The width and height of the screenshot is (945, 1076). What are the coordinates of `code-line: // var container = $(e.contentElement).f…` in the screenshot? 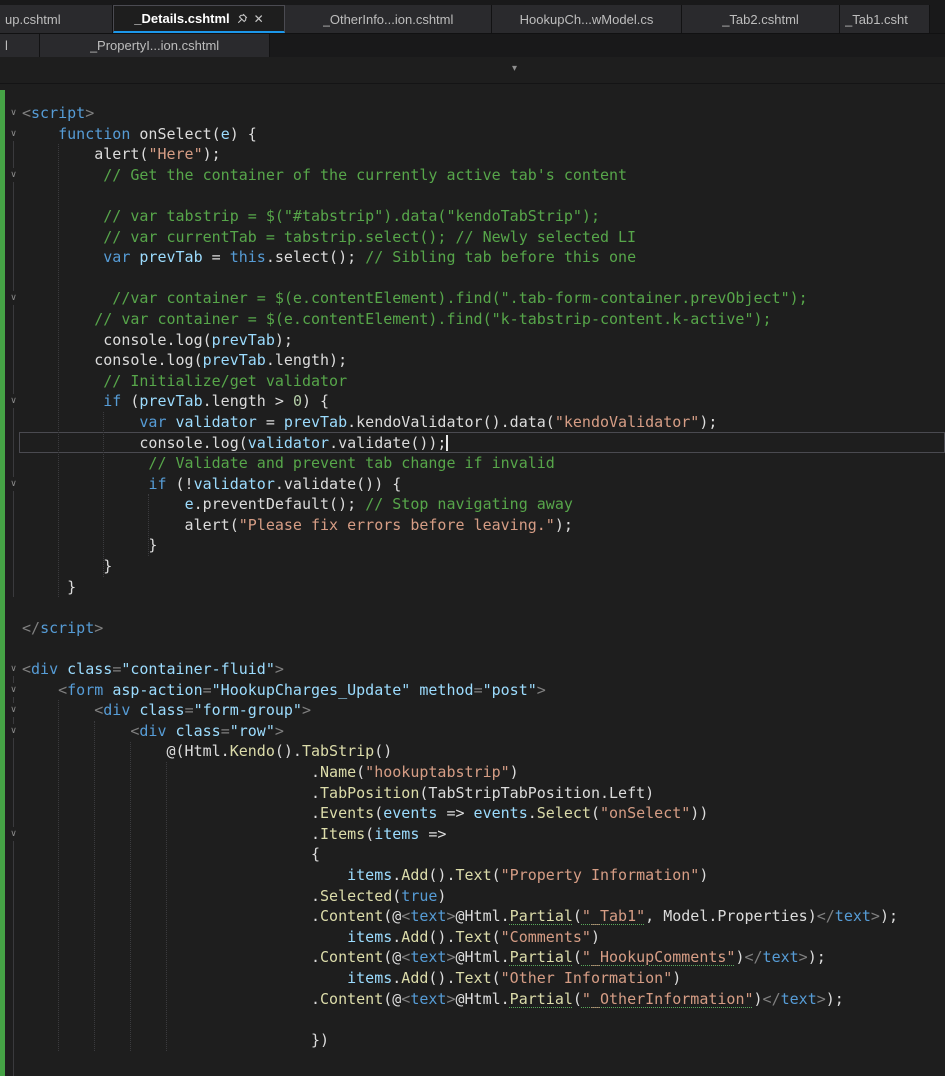 It's located at (449, 319).